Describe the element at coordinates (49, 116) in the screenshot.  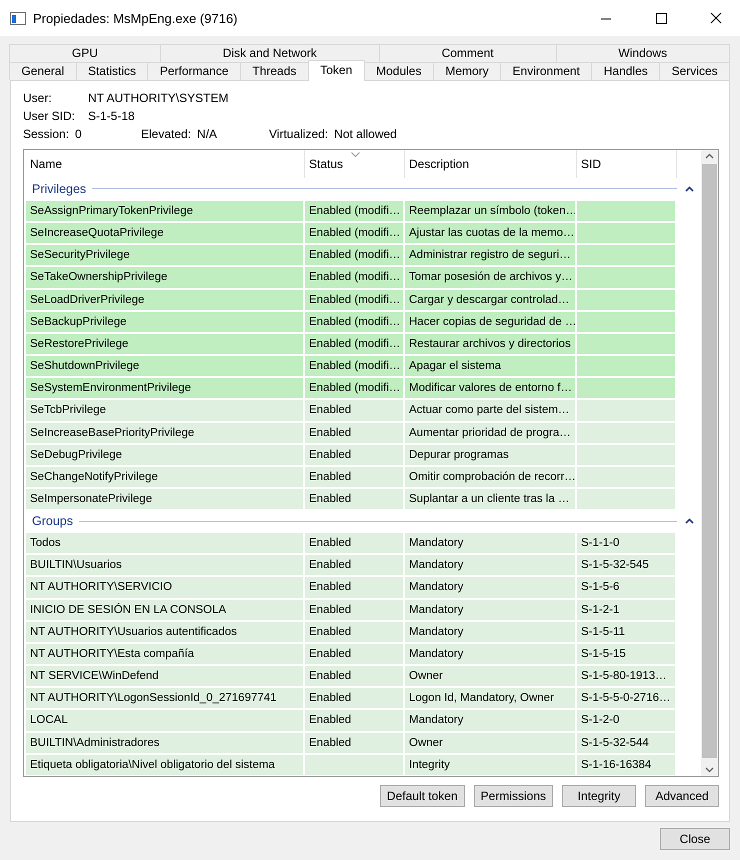
I see `info-label: User SID:` at that location.